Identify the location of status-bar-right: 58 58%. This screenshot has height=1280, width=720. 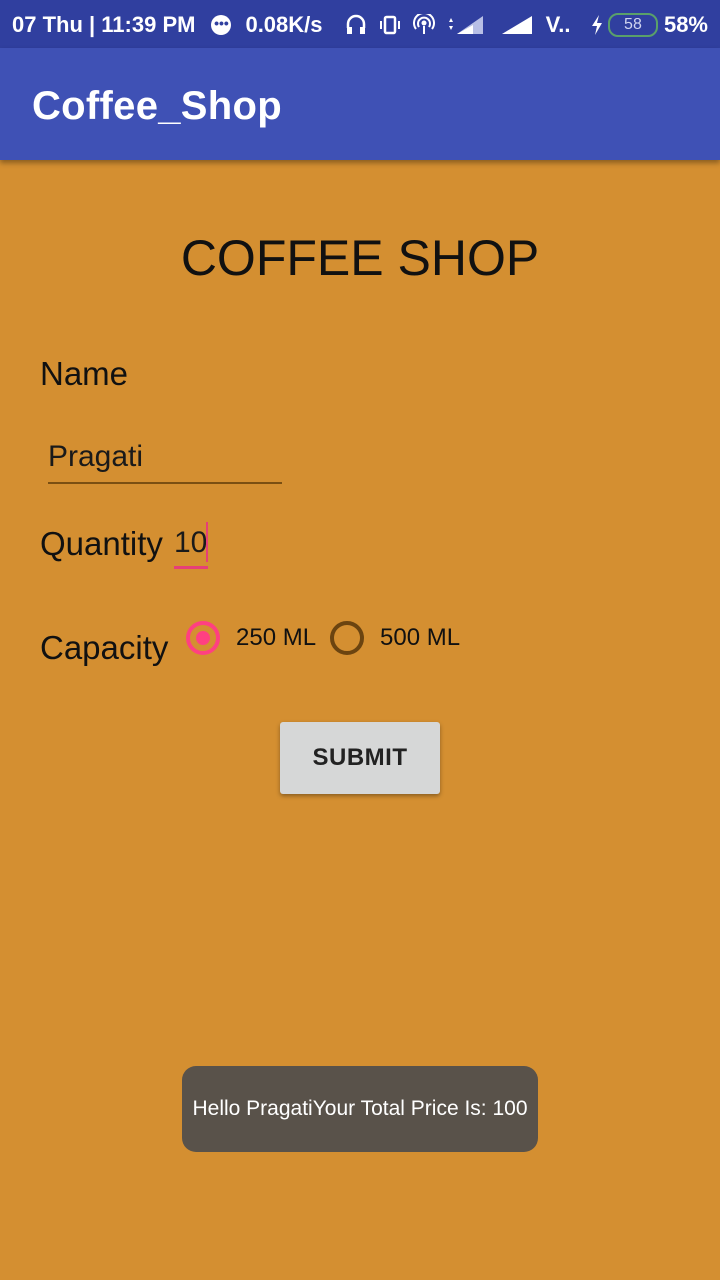
(649, 24).